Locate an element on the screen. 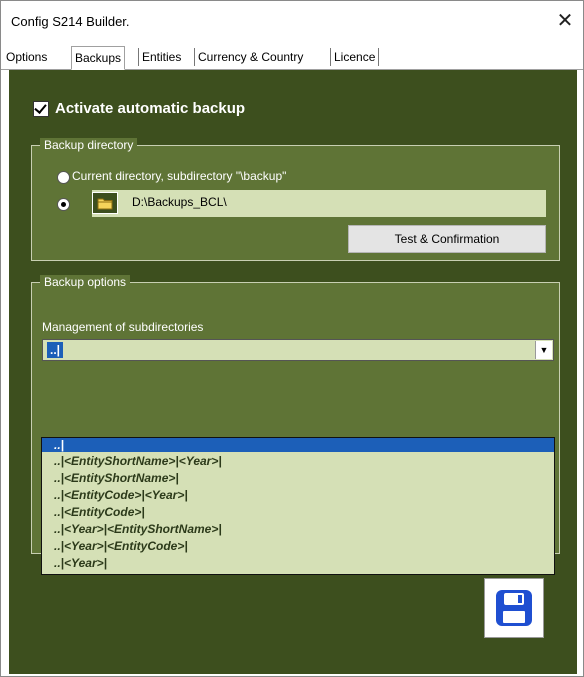  chevron-down-icon: ▼ is located at coordinates (543, 350).